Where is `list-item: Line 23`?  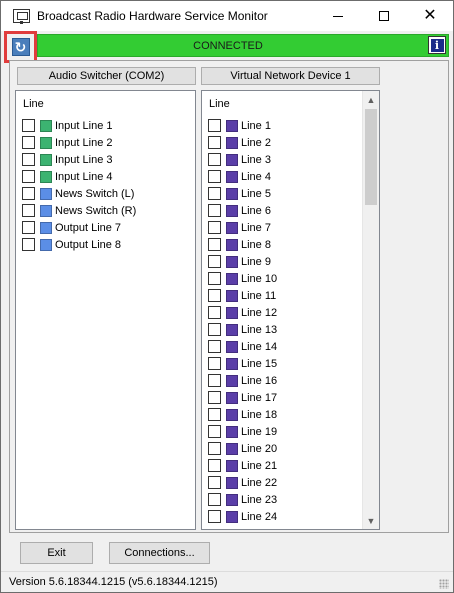
list-item: Line 23 is located at coordinates (242, 499).